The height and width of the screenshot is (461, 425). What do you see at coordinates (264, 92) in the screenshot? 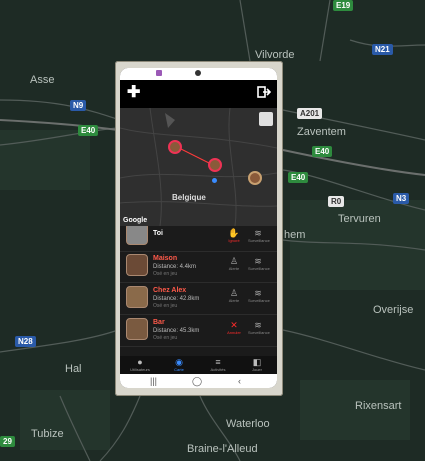
I see `logout-icon` at bounding box center [264, 92].